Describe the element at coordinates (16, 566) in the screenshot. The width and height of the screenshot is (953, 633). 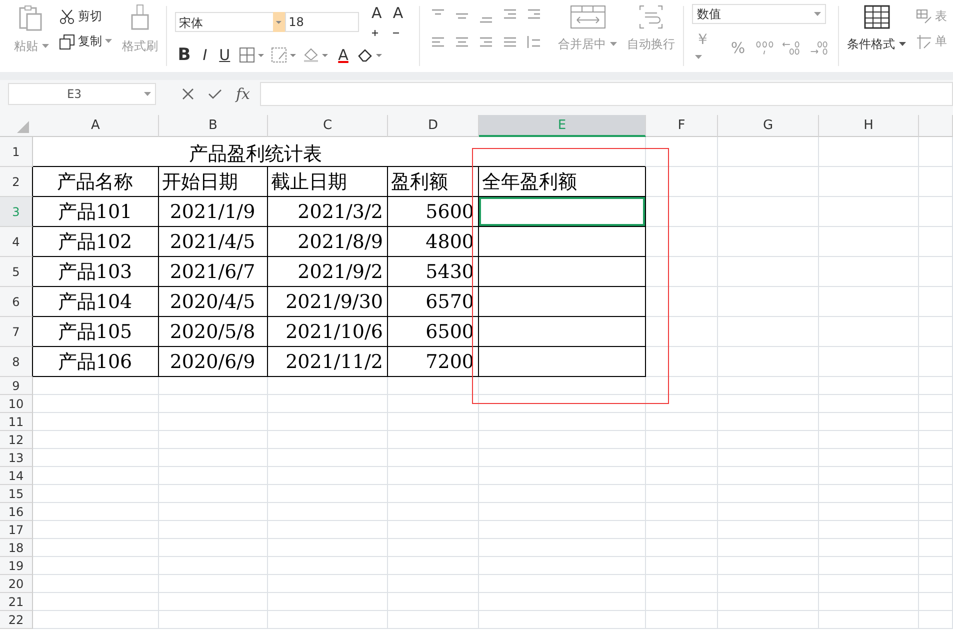
I see `row-header: 19` at that location.